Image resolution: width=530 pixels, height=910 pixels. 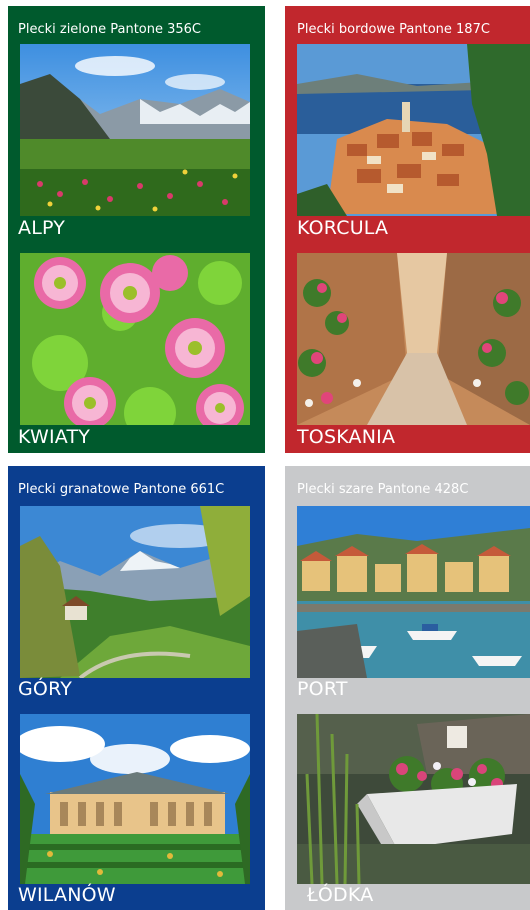 What do you see at coordinates (121, 489) in the screenshot?
I see `panel-title: Plecki granatowe Pantone 661C` at bounding box center [121, 489].